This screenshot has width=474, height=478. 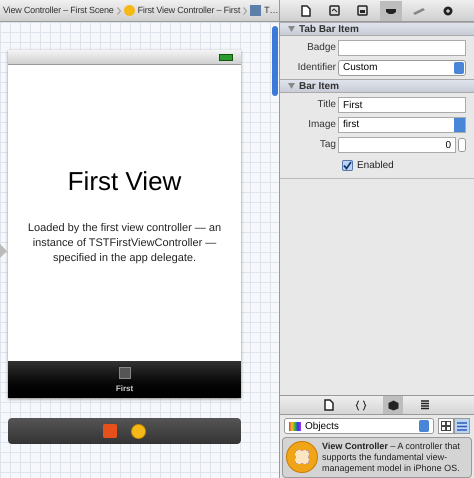 I want to click on checkbox-label: Enabled, so click(x=375, y=165).